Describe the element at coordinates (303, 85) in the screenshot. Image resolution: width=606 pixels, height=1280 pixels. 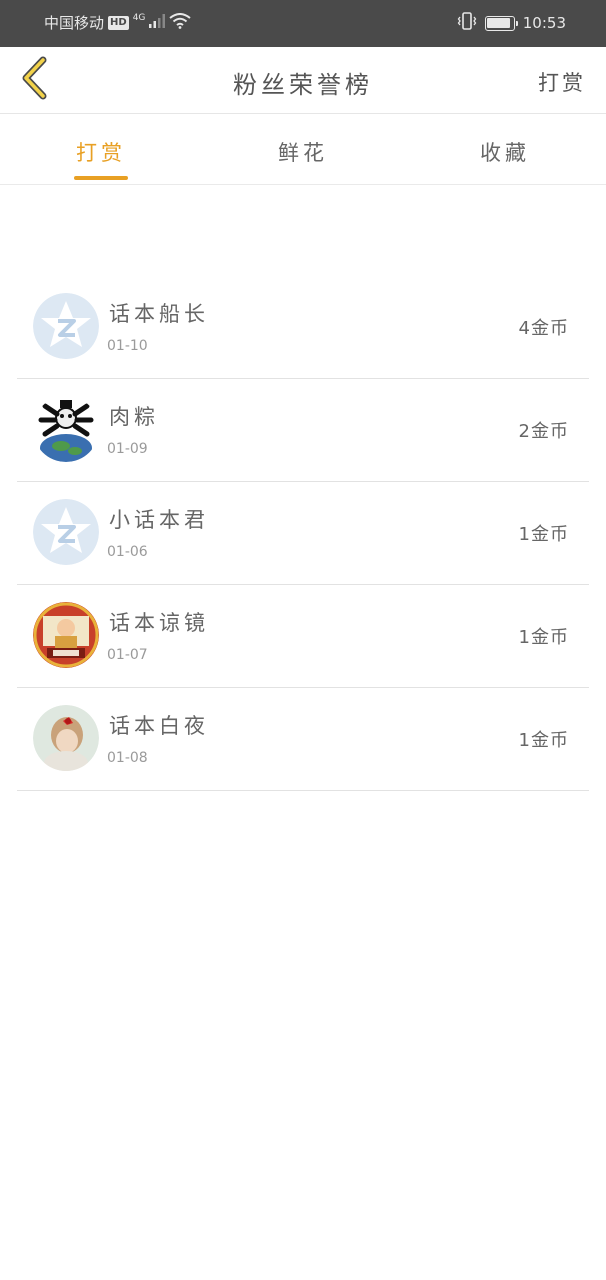
I see `page-title: 粉丝荣誉榜` at that location.